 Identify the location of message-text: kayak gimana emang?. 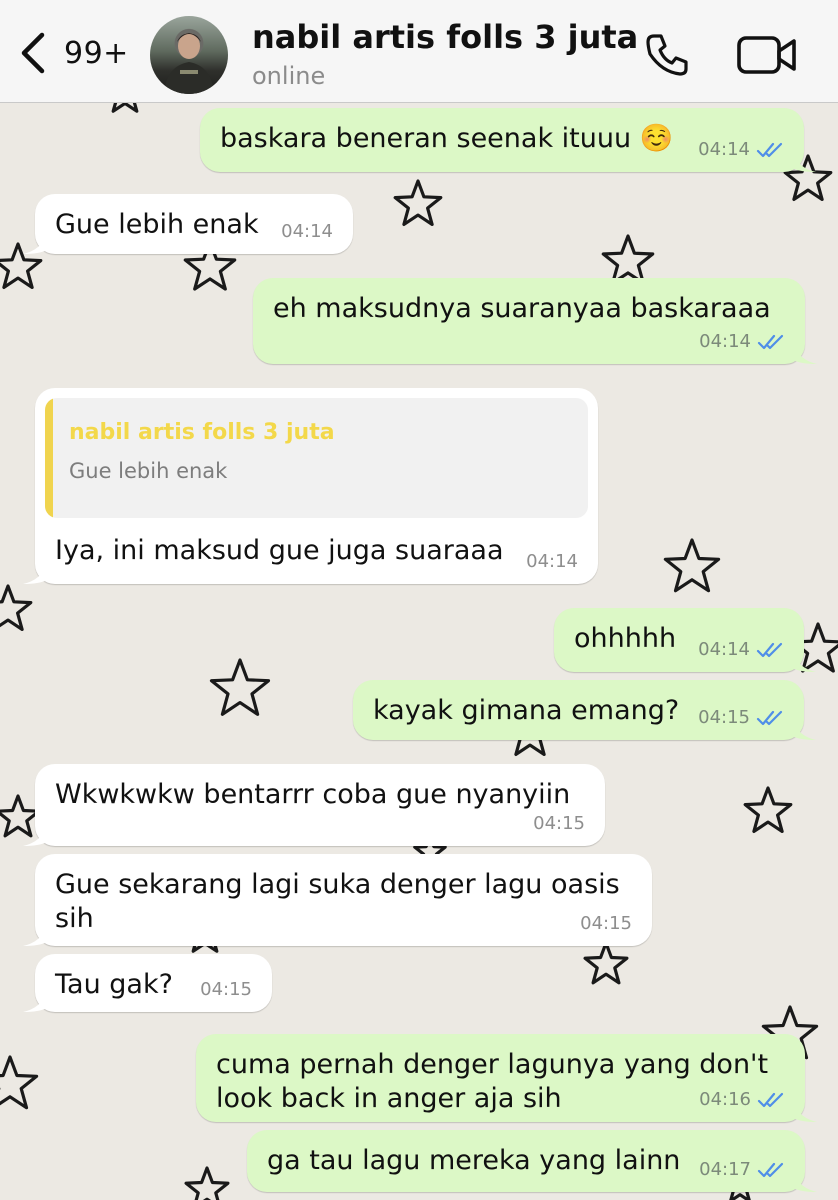
(526, 710).